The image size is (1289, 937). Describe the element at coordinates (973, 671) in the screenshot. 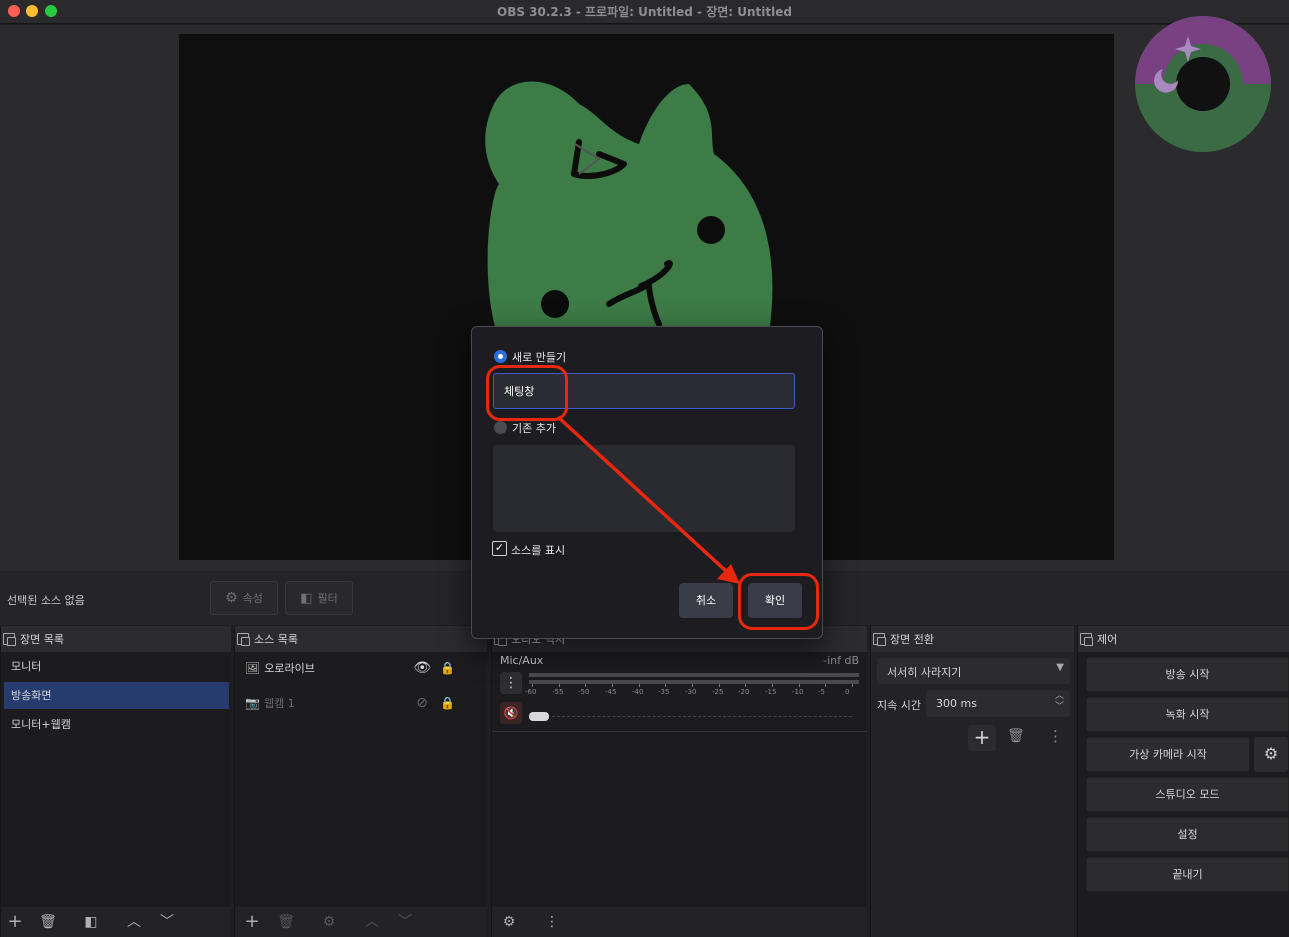

I see `transition-select: 서서히 사라지기 ▼` at that location.